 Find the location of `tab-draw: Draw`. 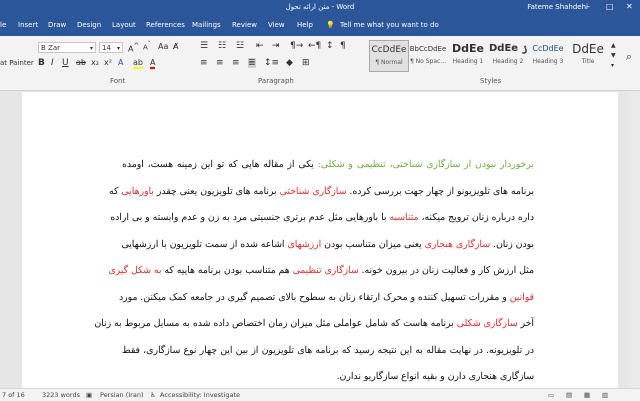

tab-draw: Draw is located at coordinates (57, 25).